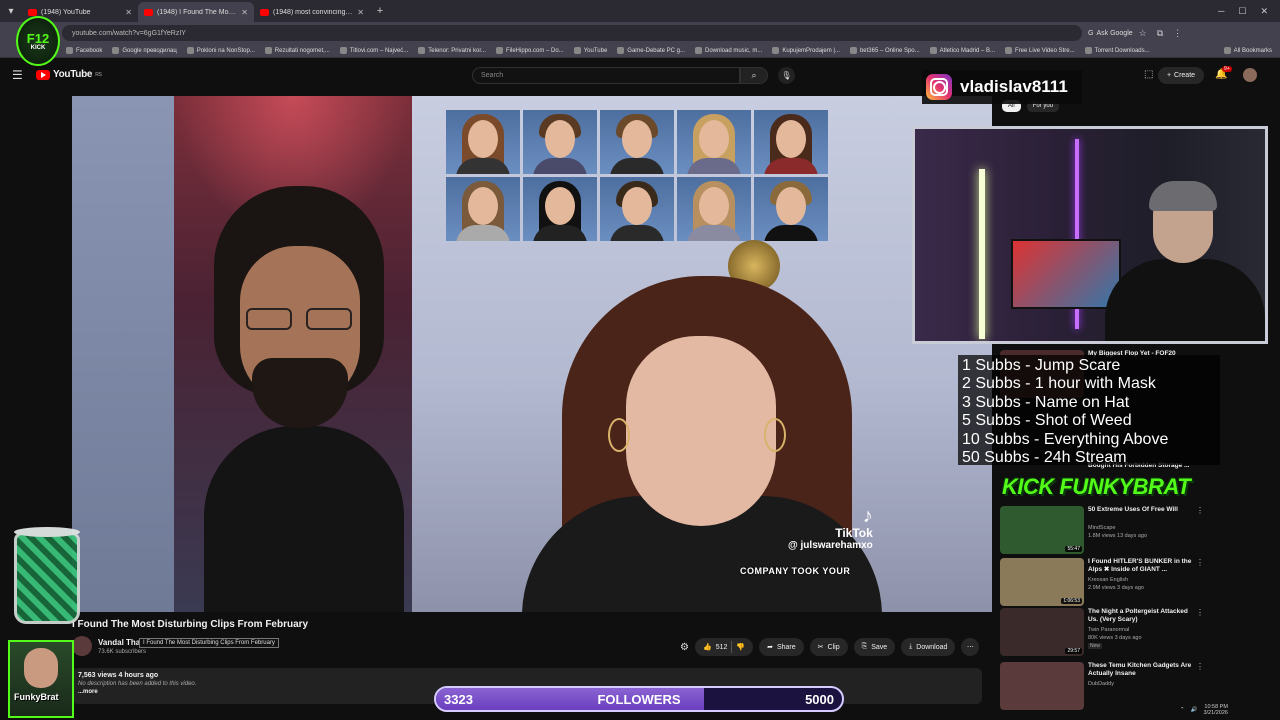 This screenshot has width=1280, height=720. What do you see at coordinates (119, 642) in the screenshot?
I see `channel-name: Vandal Tha` at bounding box center [119, 642].